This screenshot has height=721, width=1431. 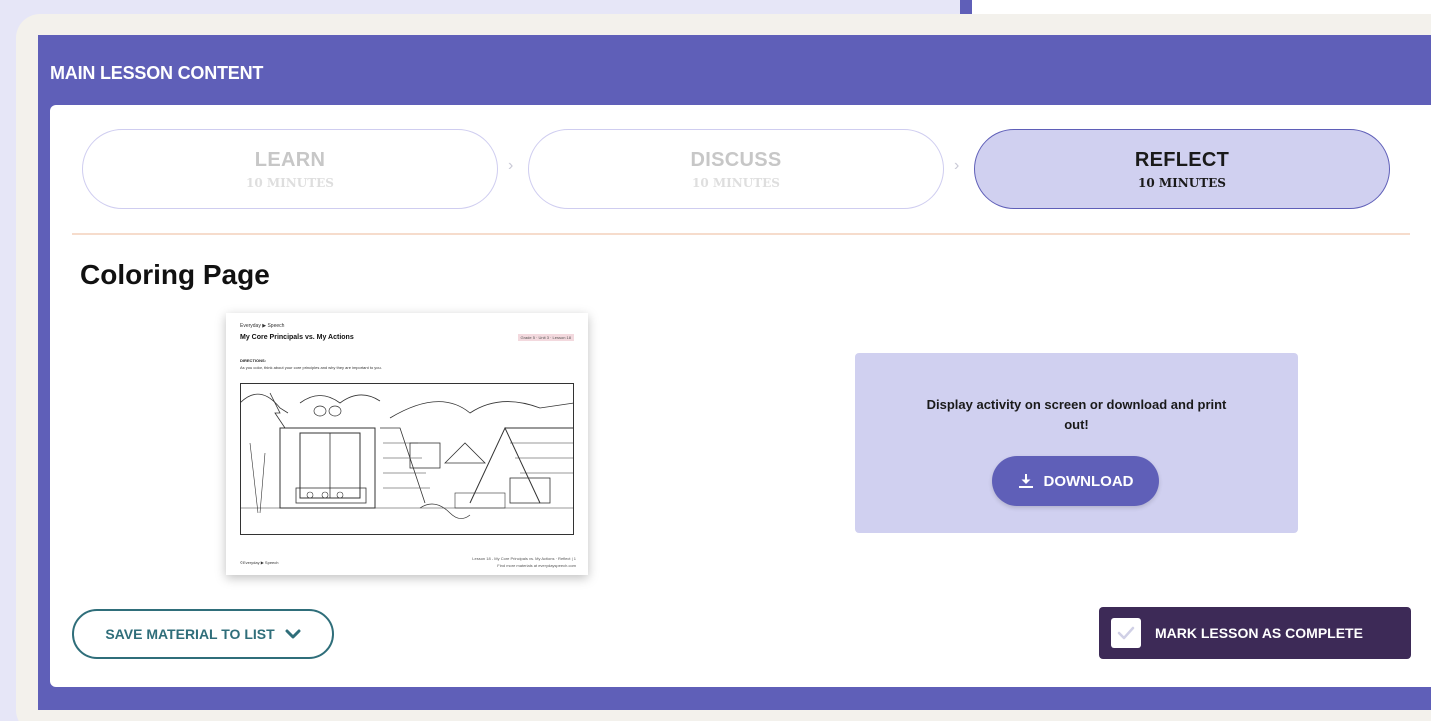 I want to click on mark-complete-label: MARK LESSON AS COMPLETE, so click(x=1259, y=633).